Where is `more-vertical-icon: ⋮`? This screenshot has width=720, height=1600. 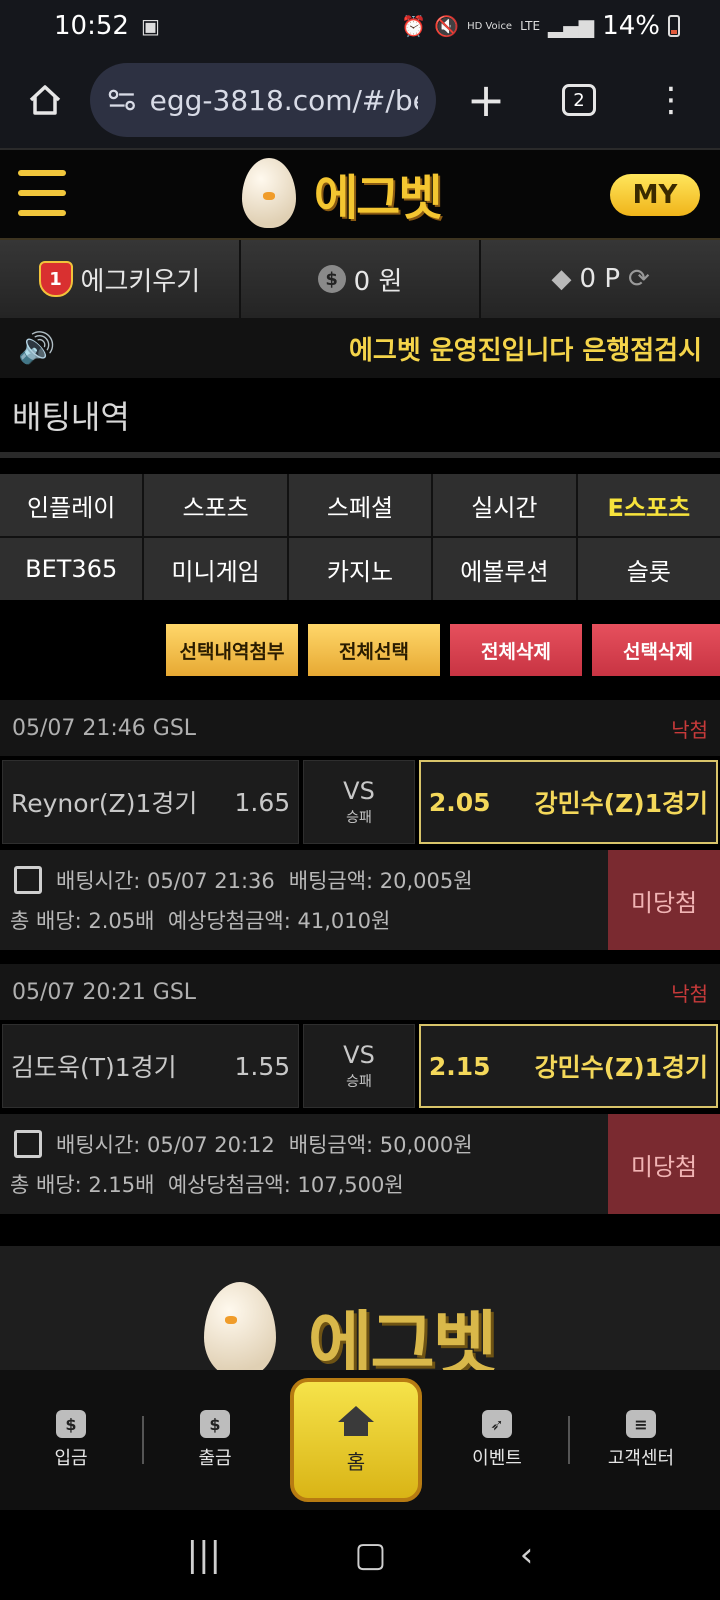 more-vertical-icon: ⋮ is located at coordinates (671, 100).